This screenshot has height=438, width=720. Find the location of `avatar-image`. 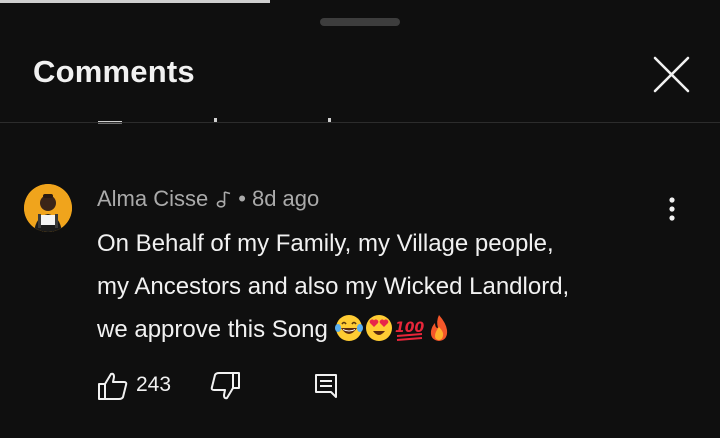

avatar-image is located at coordinates (48, 208).